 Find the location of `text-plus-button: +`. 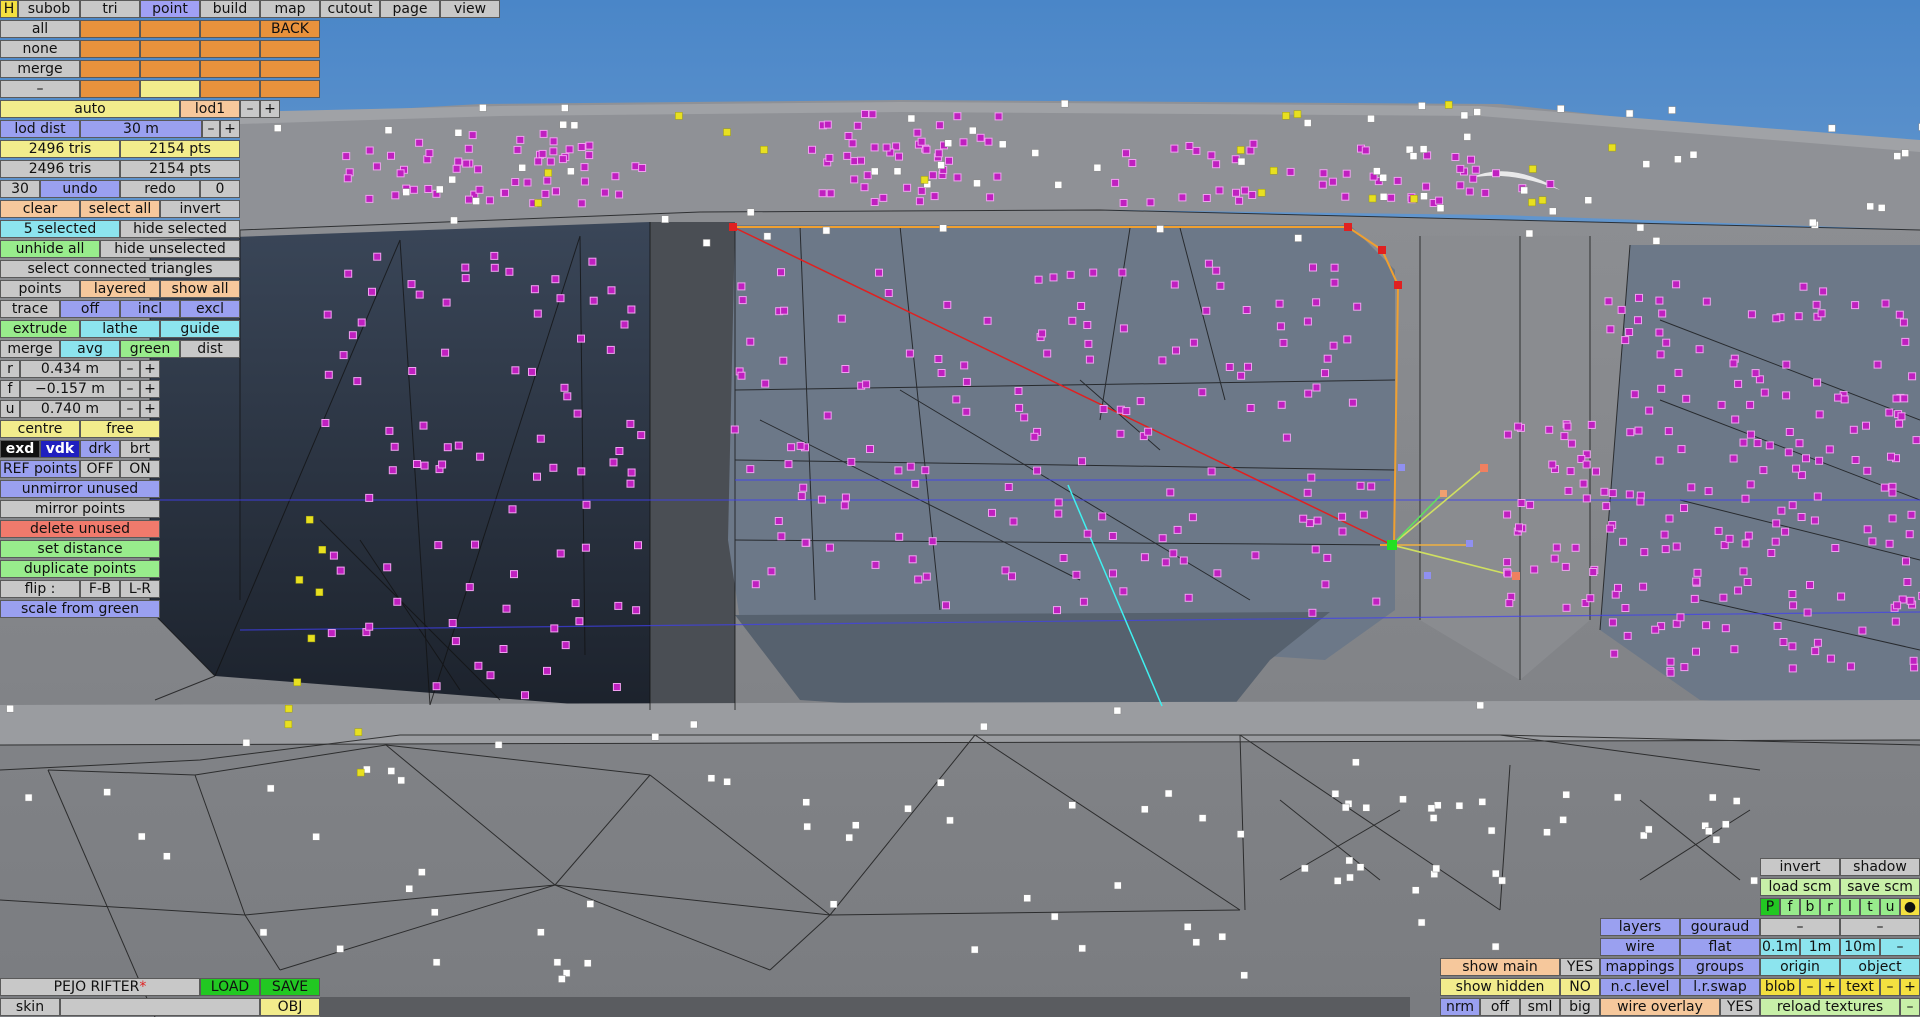

text-plus-button: + is located at coordinates (1910, 987).